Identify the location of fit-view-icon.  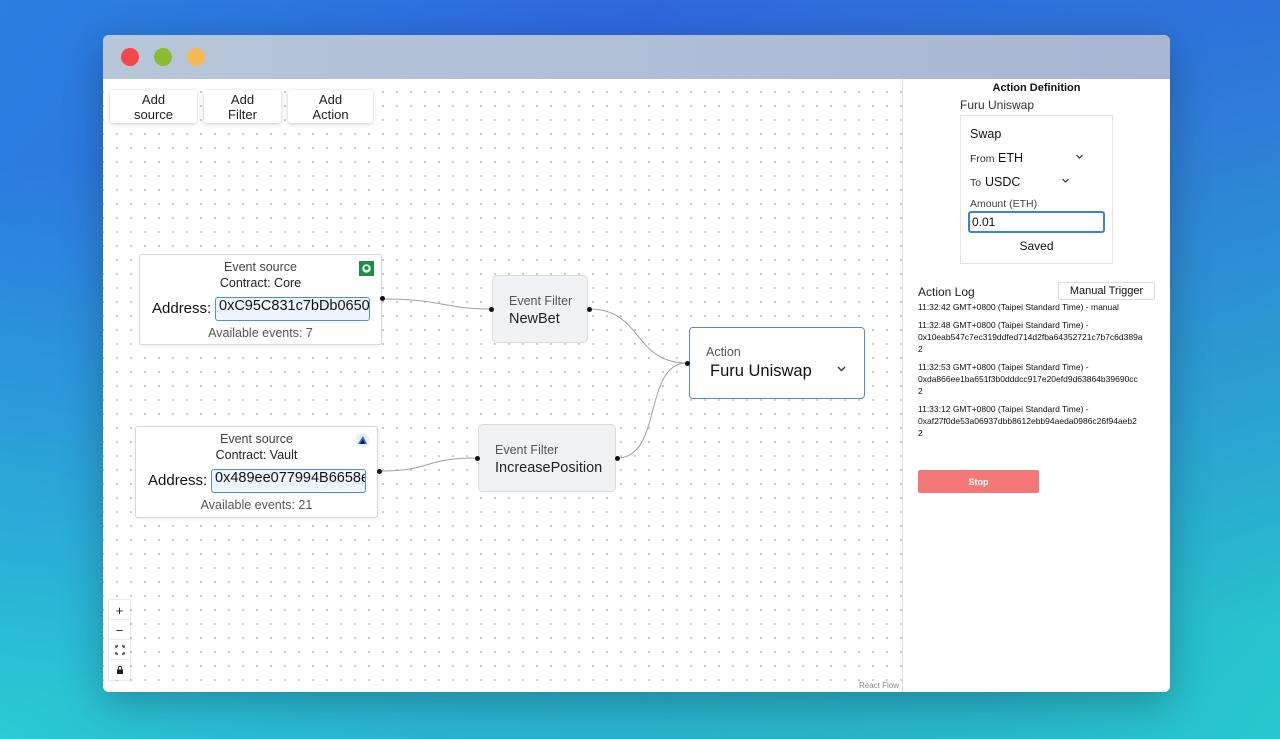
(119, 650).